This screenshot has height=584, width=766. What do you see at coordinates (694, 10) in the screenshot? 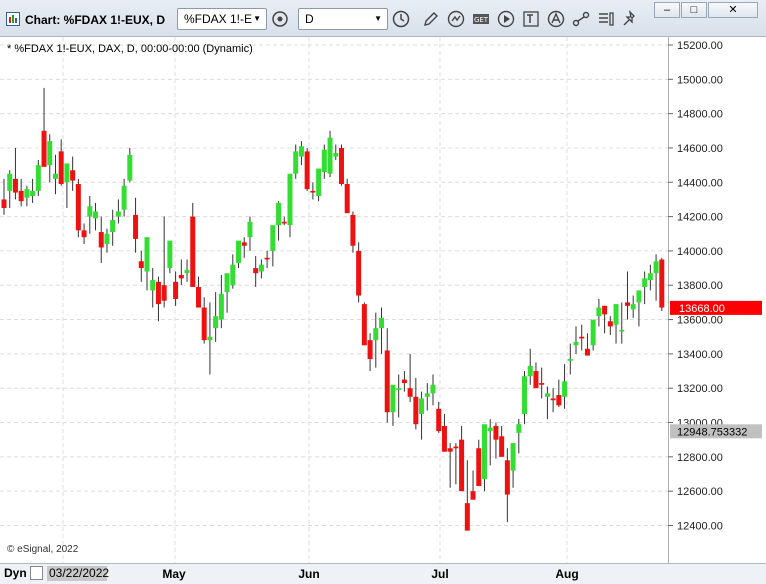
I see `maximize-button: □` at bounding box center [694, 10].